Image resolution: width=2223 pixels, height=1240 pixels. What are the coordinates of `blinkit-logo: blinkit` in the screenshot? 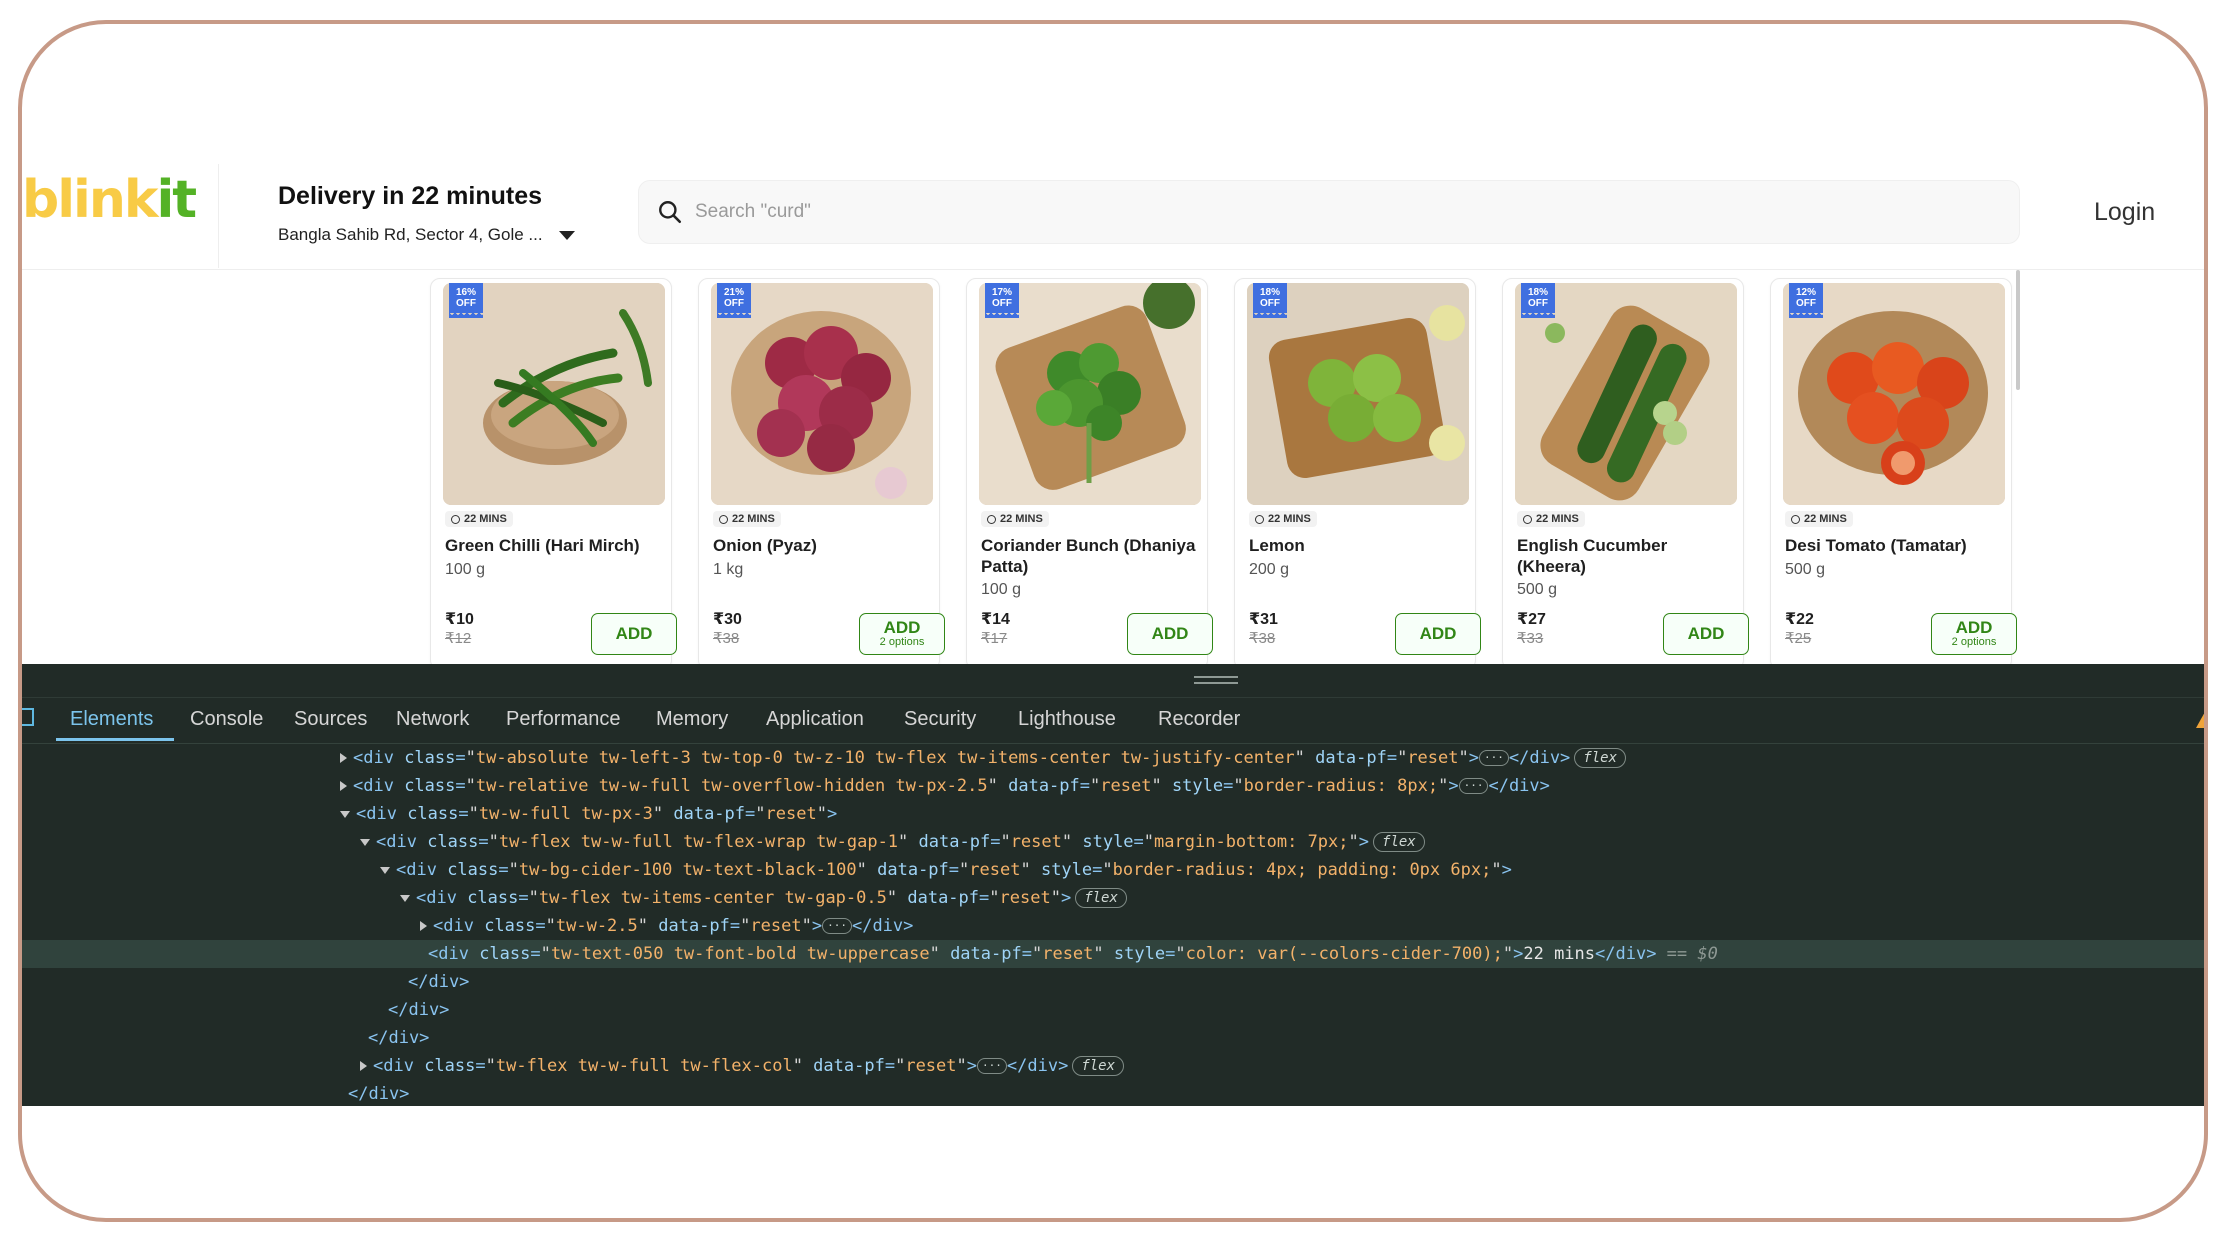 It's located at (109, 200).